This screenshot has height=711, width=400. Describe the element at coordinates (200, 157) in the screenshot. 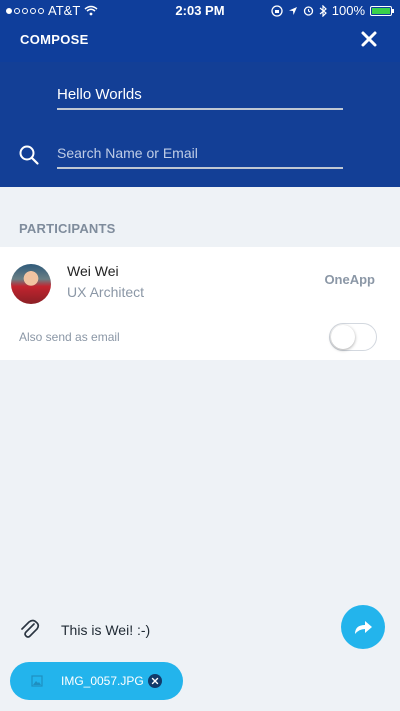

I see `search-input: Search Name or Email` at that location.